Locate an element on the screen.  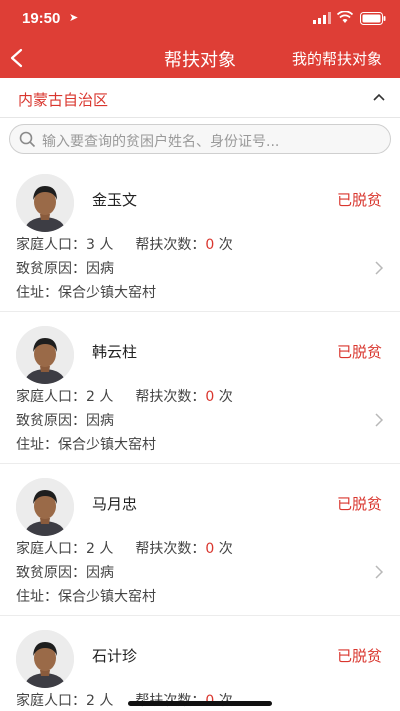
region-selector: 内蒙古自治区 is located at coordinates (200, 98).